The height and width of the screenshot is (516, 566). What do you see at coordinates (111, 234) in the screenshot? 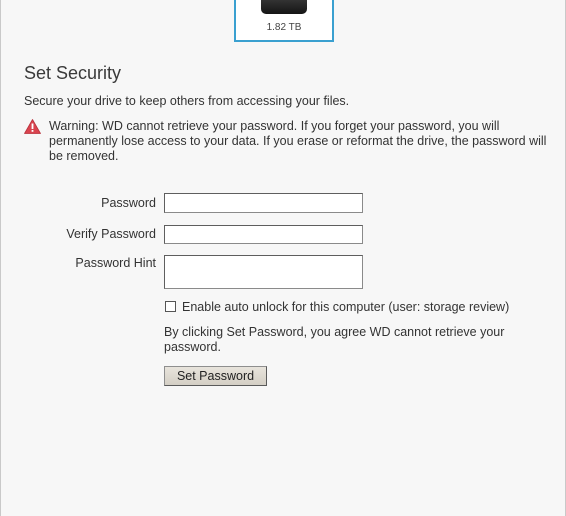
I see `verify-password-label: Verify Password` at bounding box center [111, 234].